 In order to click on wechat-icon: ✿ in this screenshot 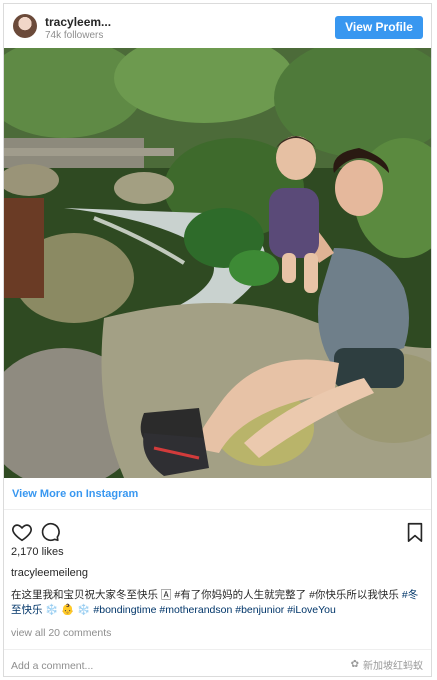, I will do `click(354, 664)`.